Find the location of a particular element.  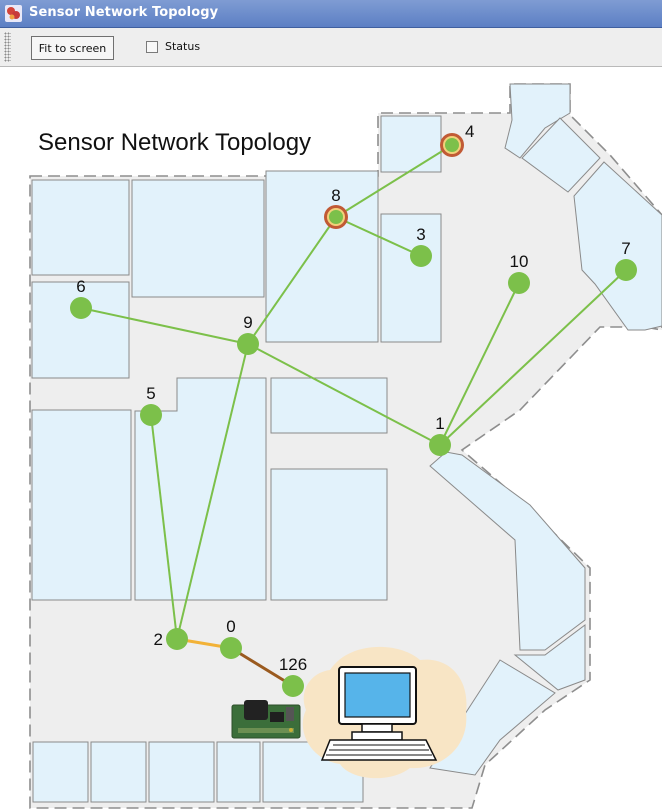

map-heading: Sensor Network Topology is located at coordinates (175, 142).